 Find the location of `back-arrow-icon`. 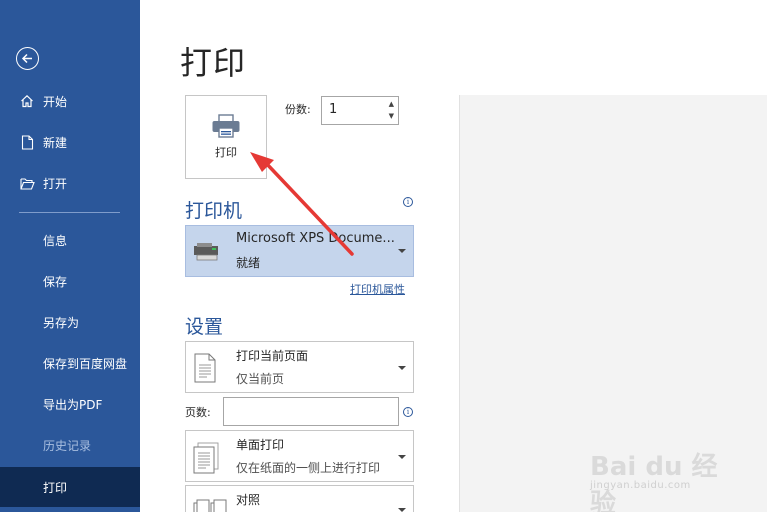

back-arrow-icon is located at coordinates (26, 58).